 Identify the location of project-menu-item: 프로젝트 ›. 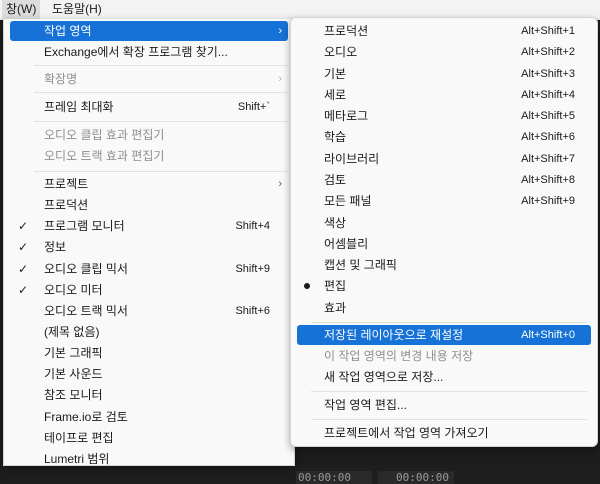
(149, 184).